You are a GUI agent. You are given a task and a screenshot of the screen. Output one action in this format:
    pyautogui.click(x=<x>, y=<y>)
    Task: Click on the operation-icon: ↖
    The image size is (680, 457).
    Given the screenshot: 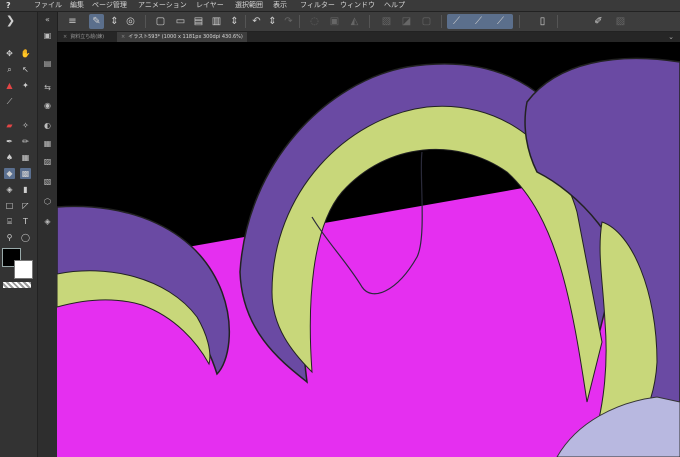 What is the action you would take?
    pyautogui.click(x=25, y=69)
    